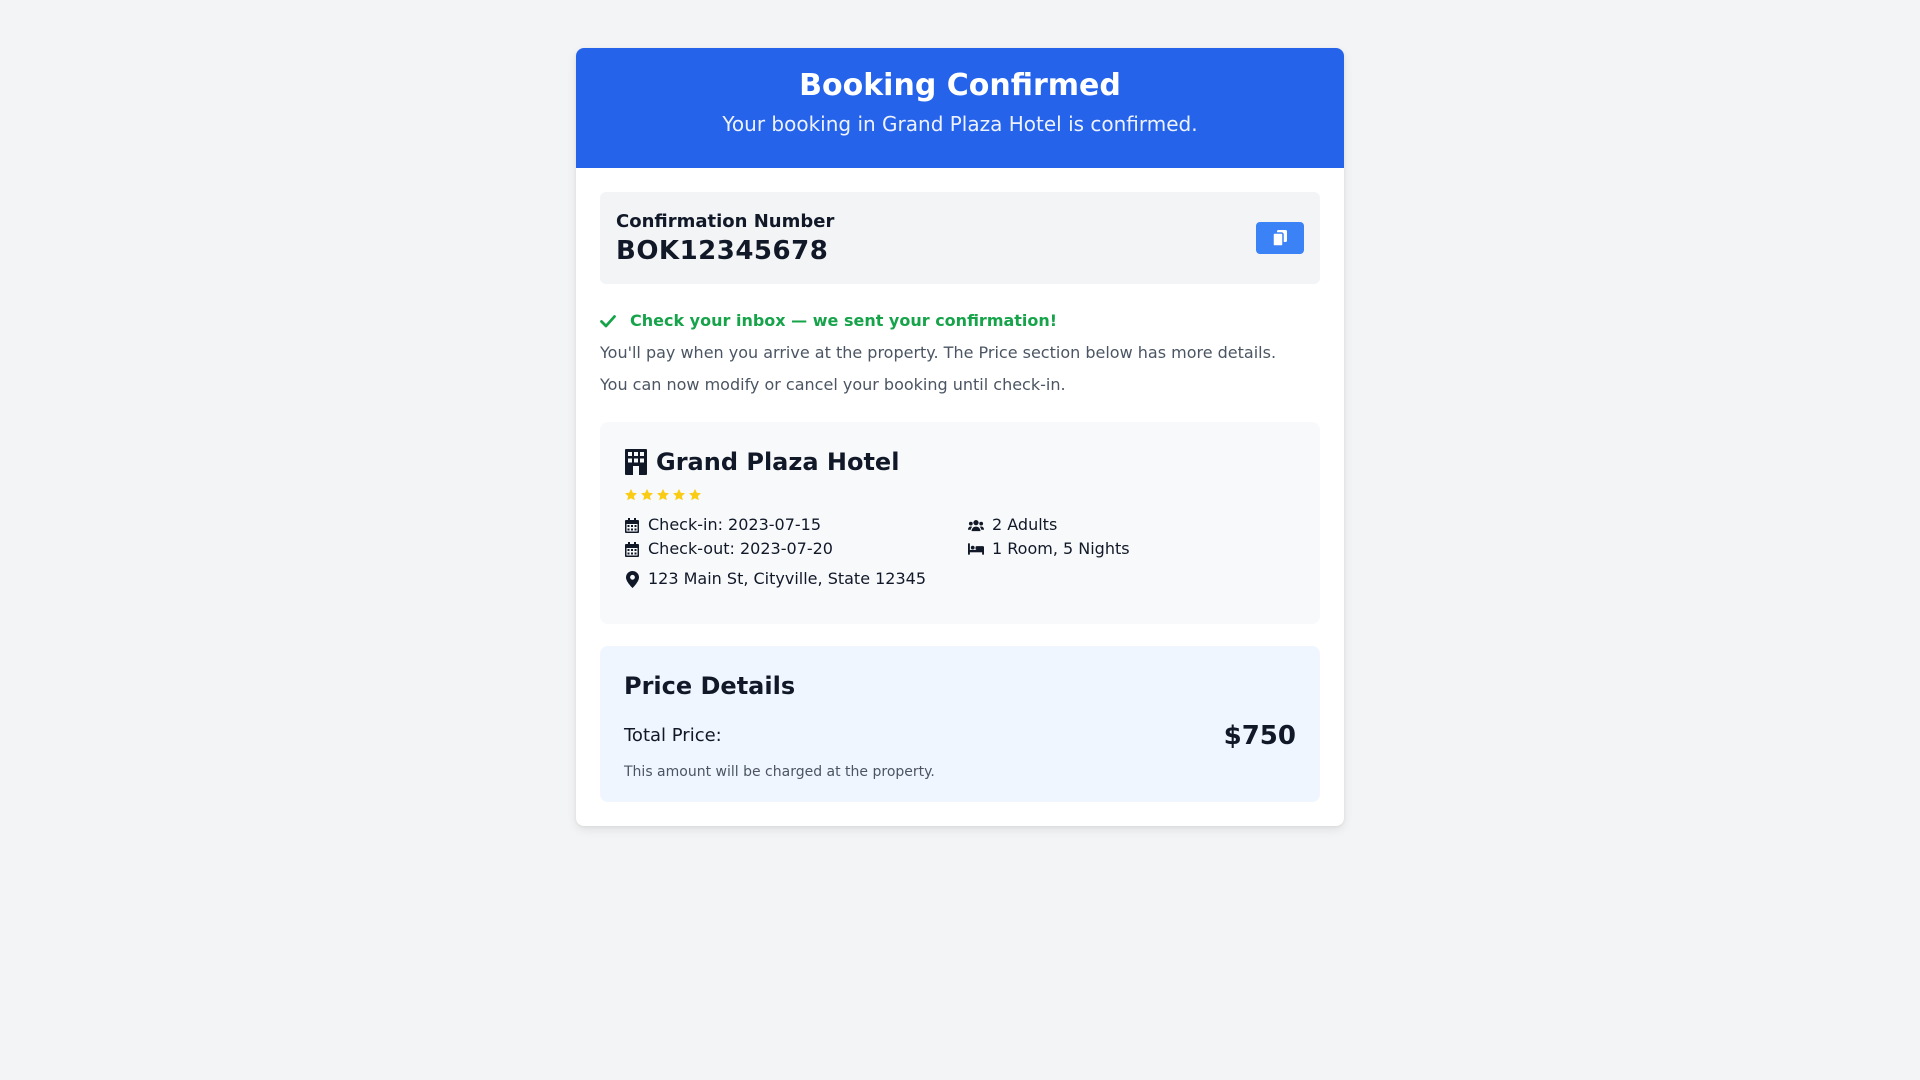  Describe the element at coordinates (1025, 524) in the screenshot. I see `guests-text: 2 Adults` at that location.